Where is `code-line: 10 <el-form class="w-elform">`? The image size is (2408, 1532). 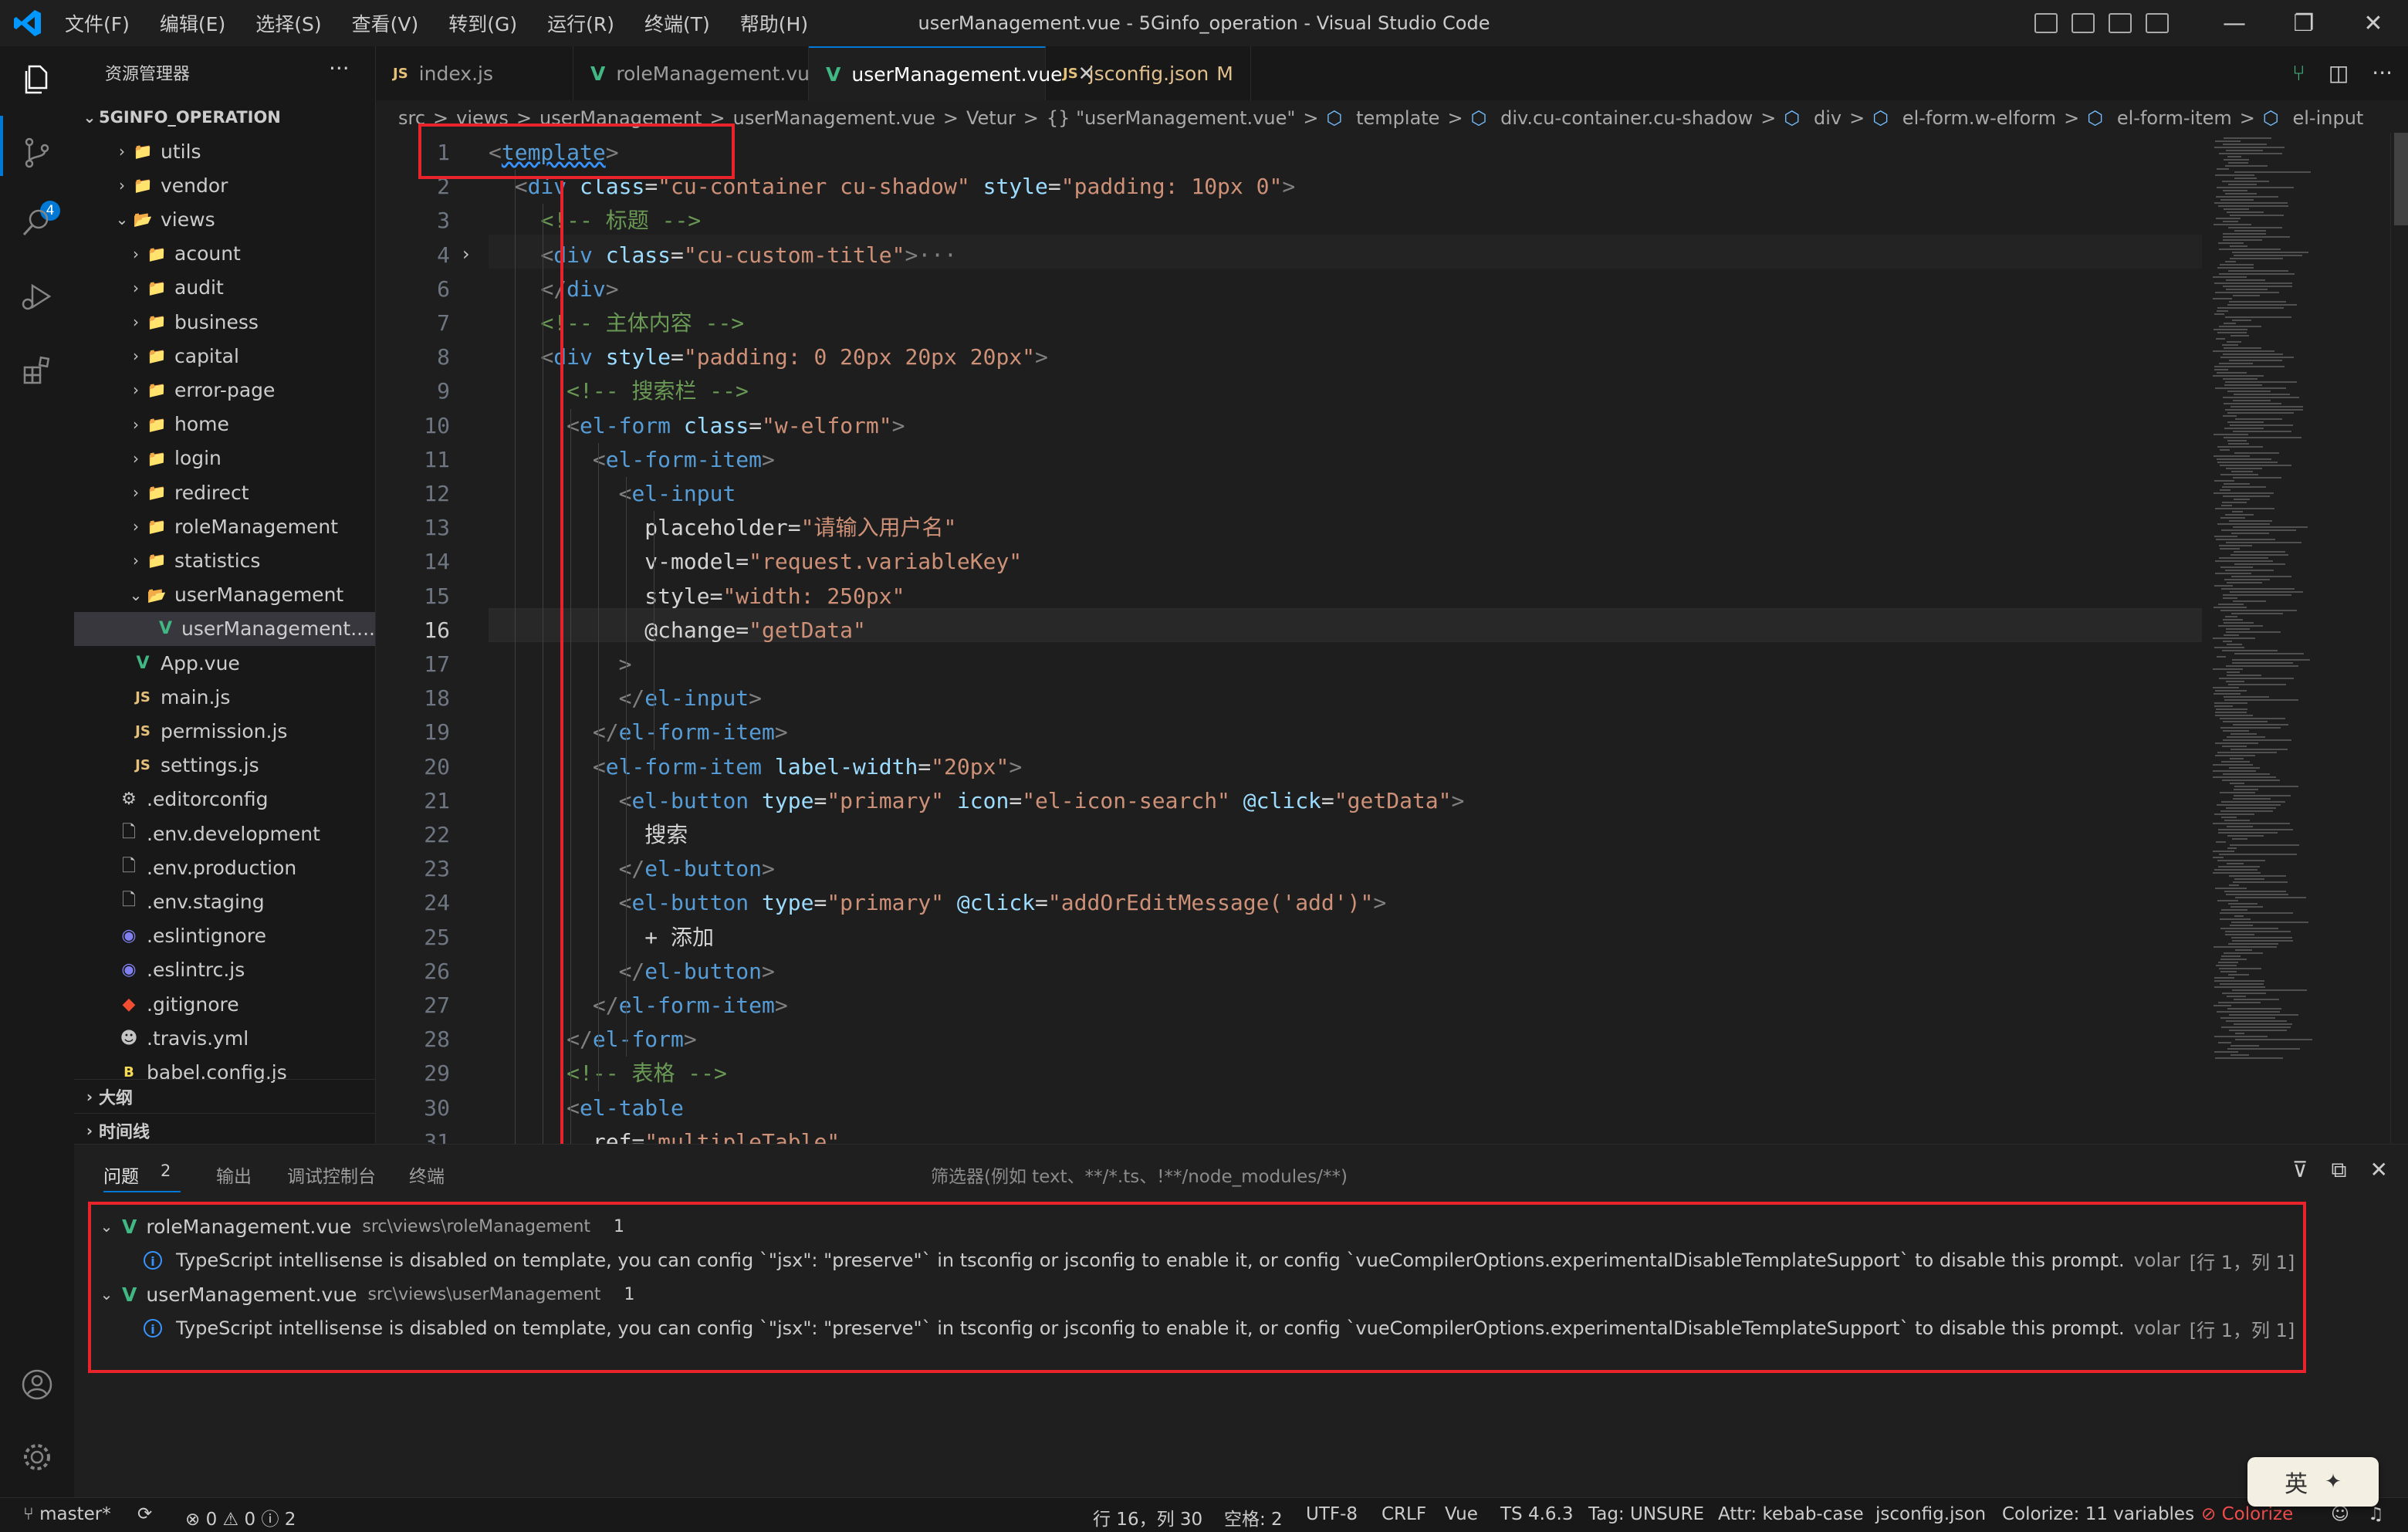 code-line: 10 <el-form class="w-elform"> is located at coordinates (1290, 426).